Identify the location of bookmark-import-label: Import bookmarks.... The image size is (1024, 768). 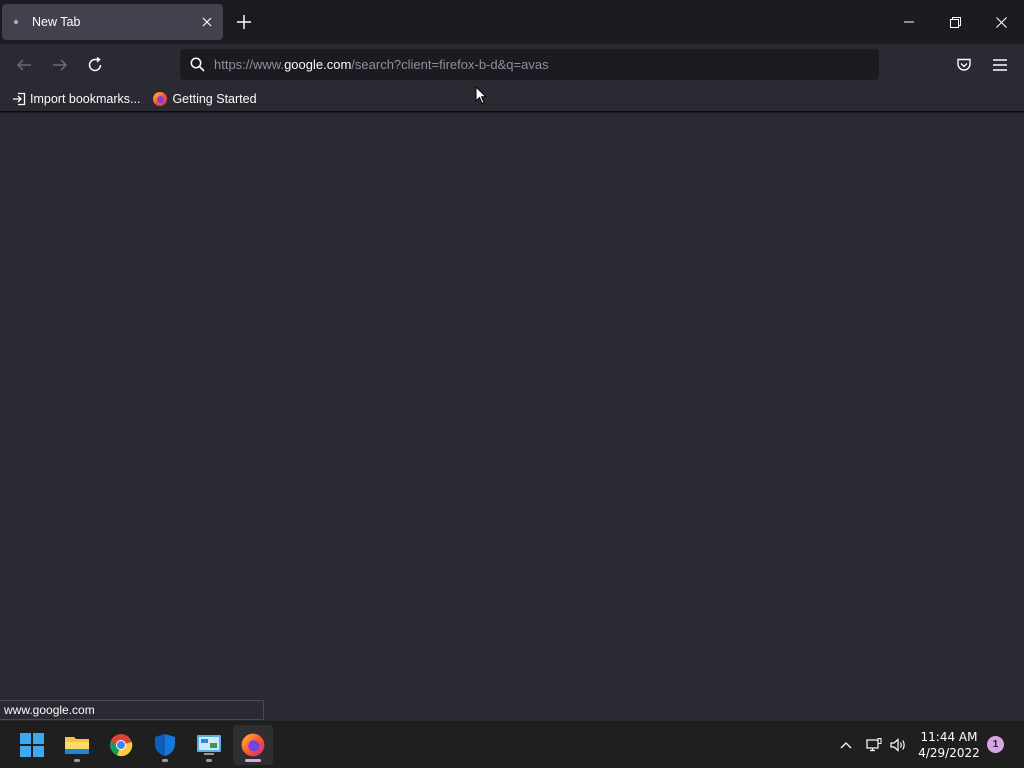
(85, 98).